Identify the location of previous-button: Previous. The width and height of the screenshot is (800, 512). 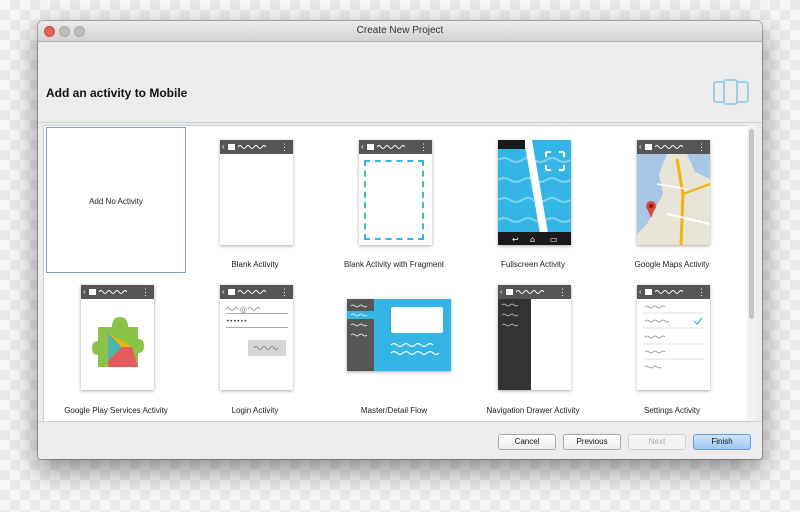
(592, 442).